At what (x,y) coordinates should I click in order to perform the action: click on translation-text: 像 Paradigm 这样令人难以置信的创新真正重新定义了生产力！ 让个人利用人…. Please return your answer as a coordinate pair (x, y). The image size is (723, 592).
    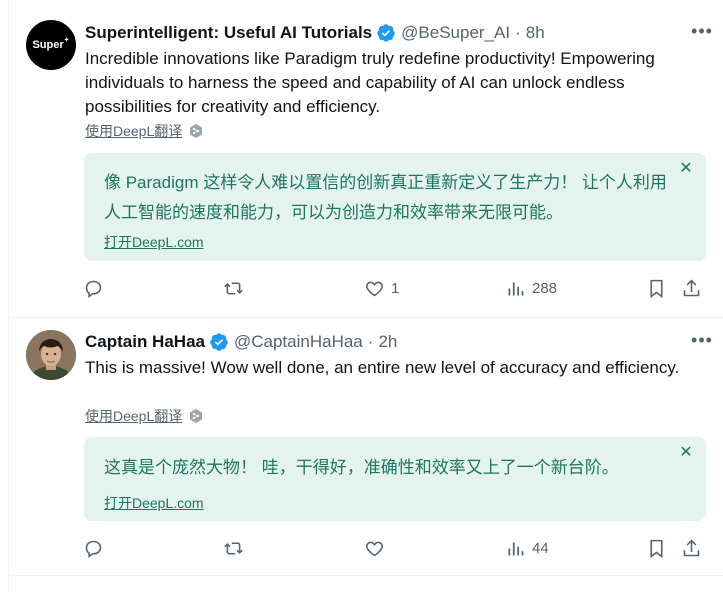
    Looking at the image, I should click on (385, 197).